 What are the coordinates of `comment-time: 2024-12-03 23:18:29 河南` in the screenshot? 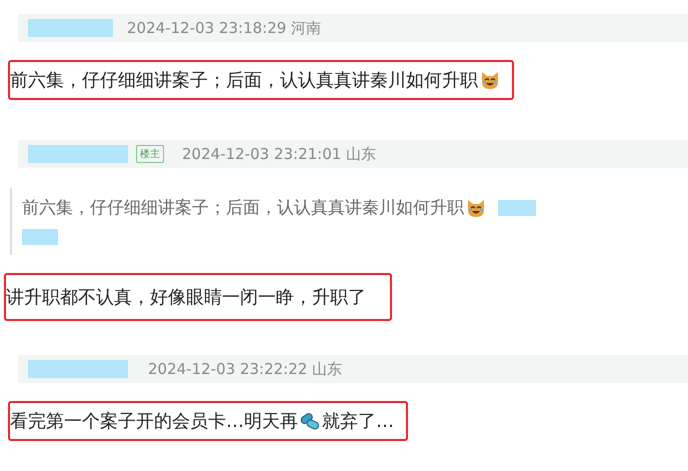 It's located at (224, 28).